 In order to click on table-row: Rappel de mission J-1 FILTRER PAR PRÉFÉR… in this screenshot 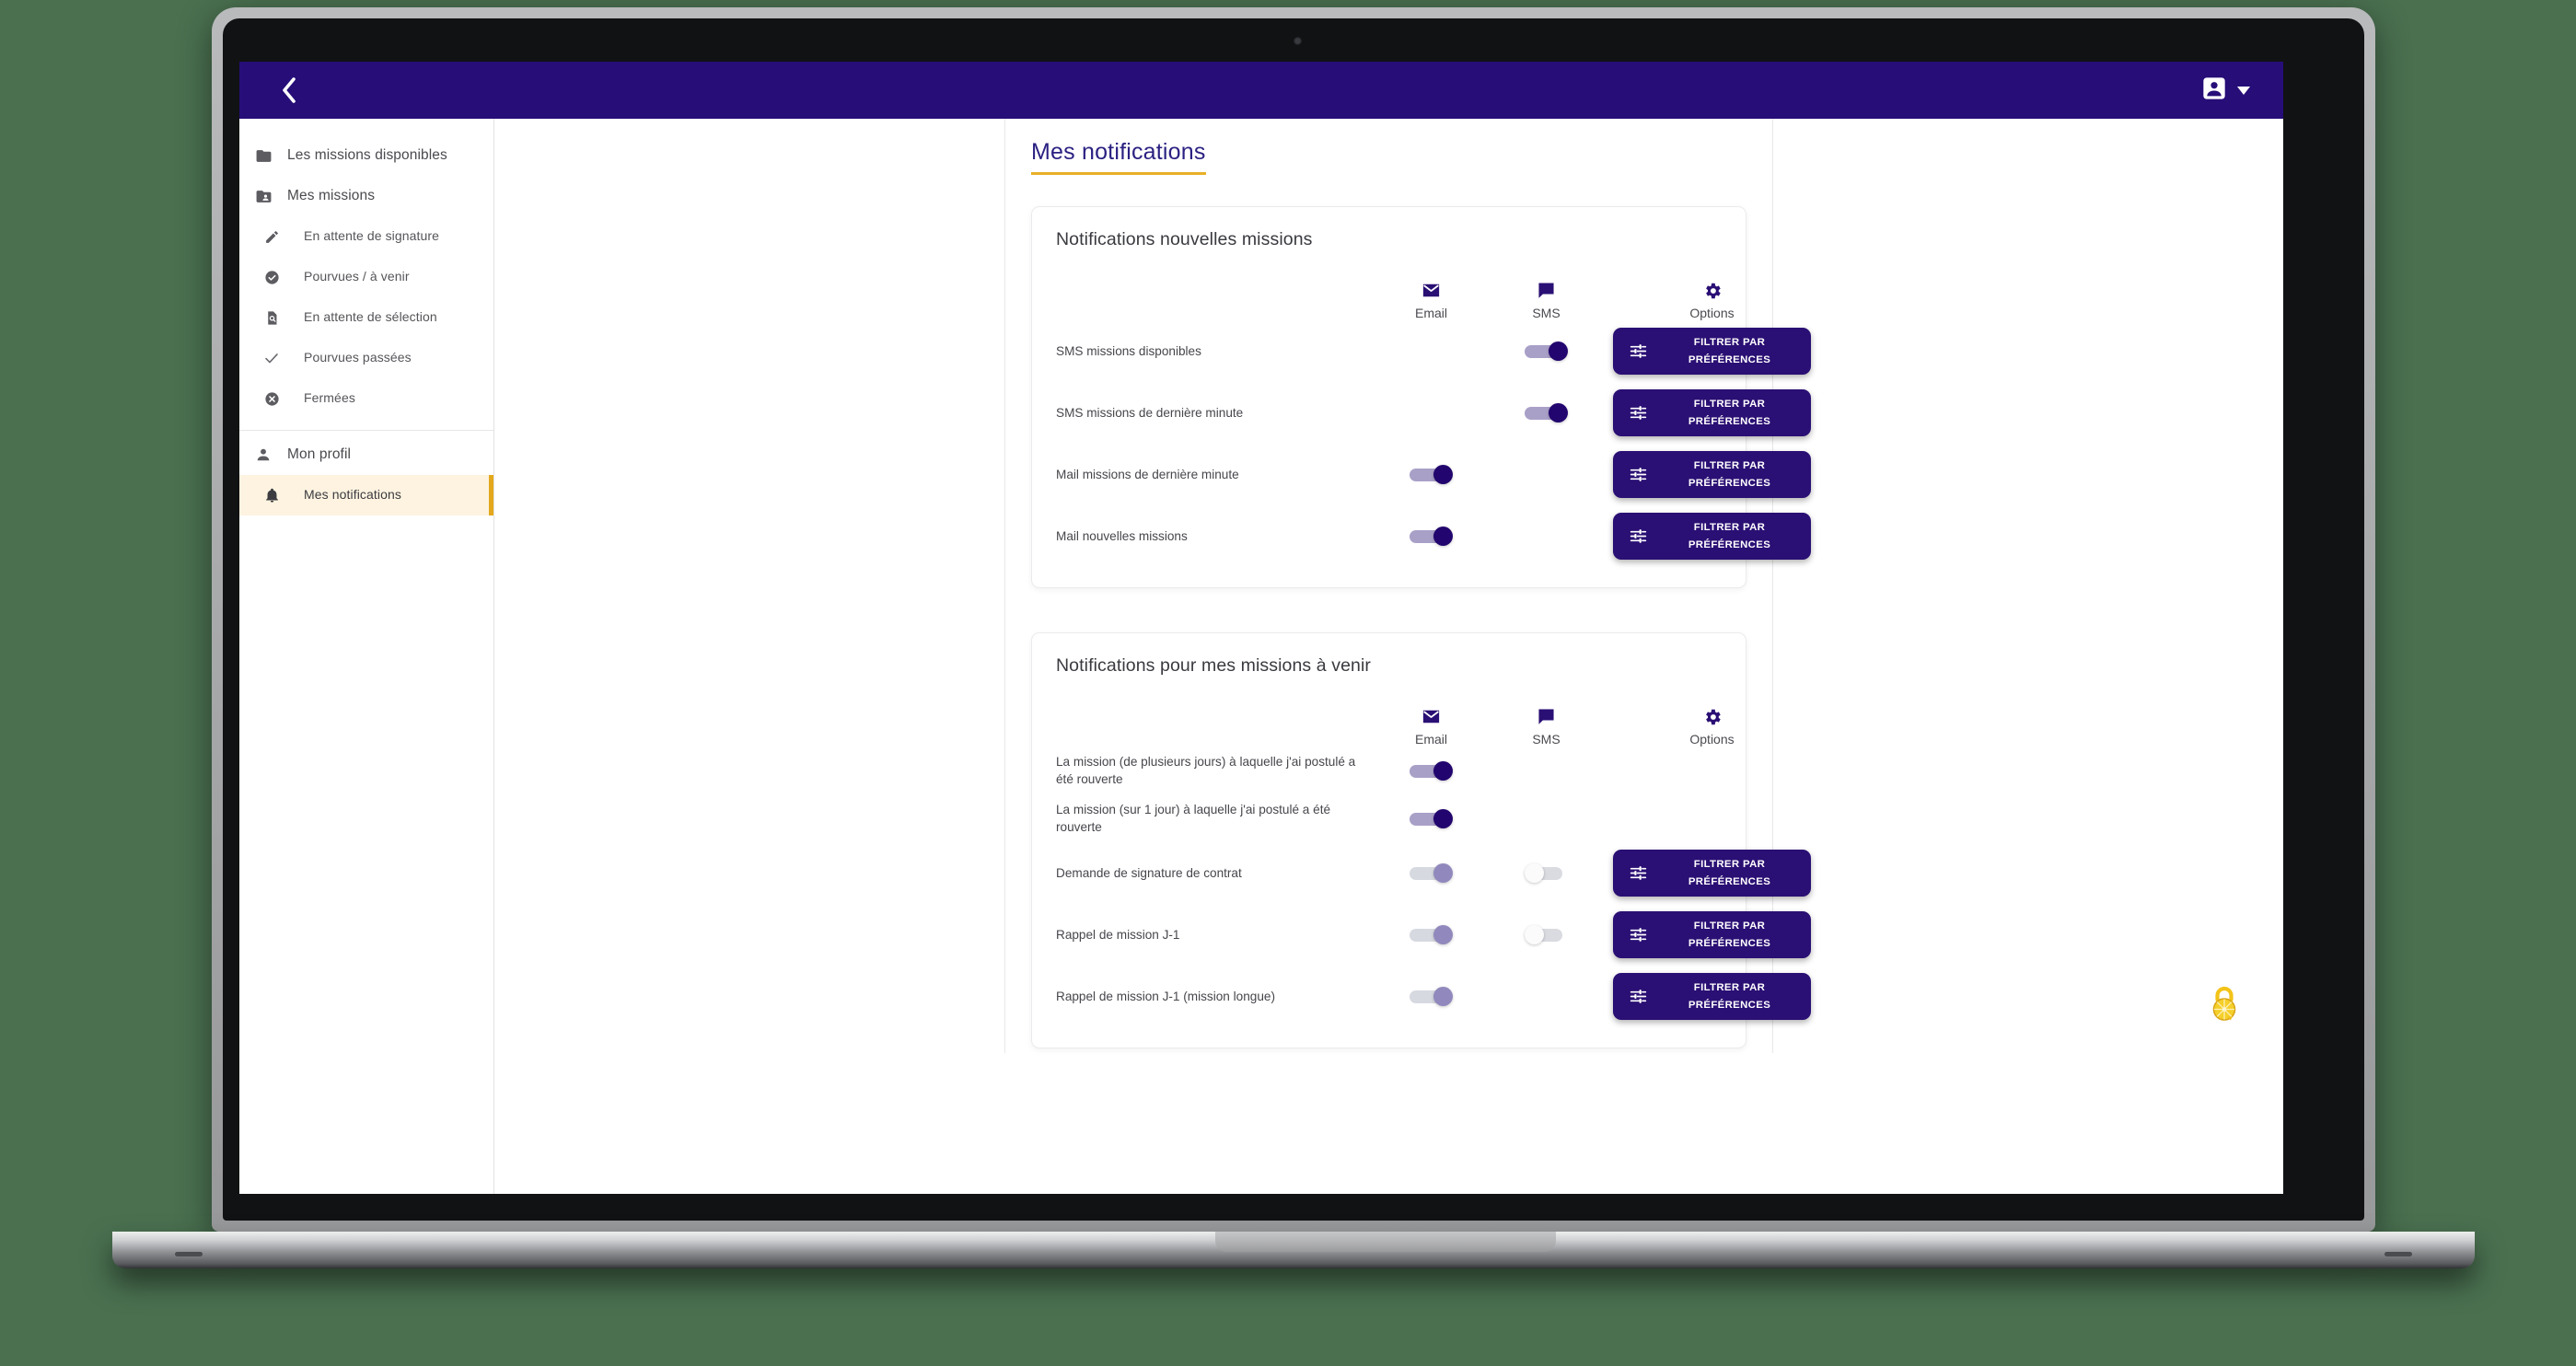, I will do `click(1433, 935)`.